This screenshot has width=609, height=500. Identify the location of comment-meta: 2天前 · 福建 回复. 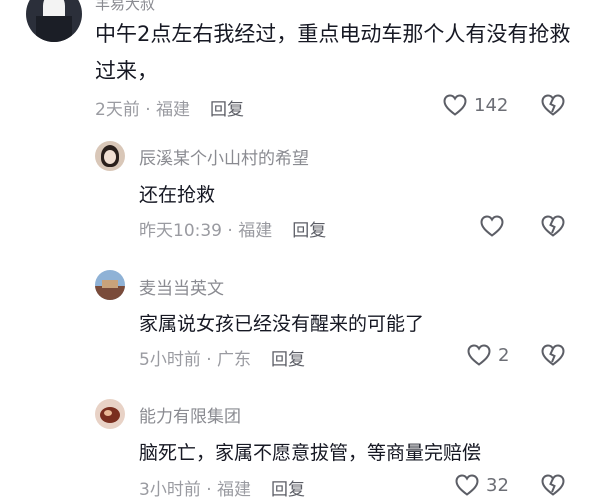
(169, 107).